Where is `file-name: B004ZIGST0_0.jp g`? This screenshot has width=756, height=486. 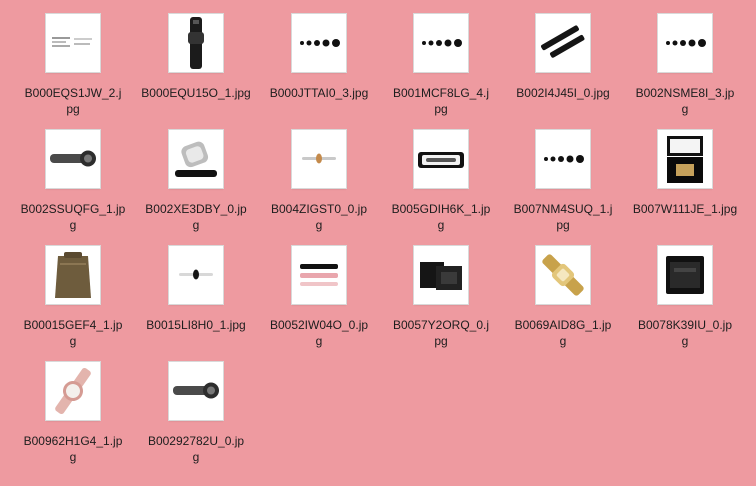
file-name: B004ZIGST0_0.jp g is located at coordinates (319, 217).